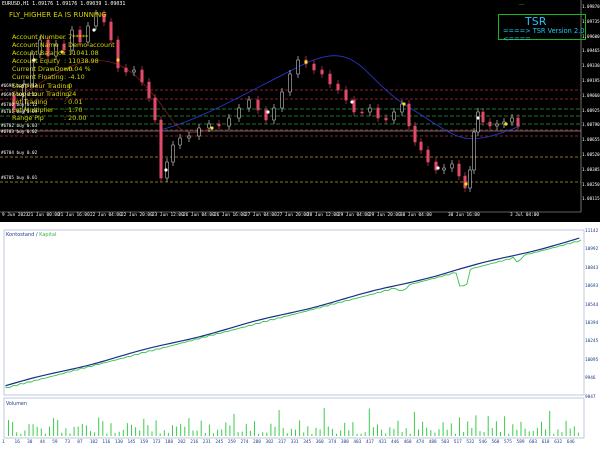 The width and height of the screenshot is (600, 454). What do you see at coordinates (323, 215) in the screenshot?
I see `price-x-tick: 28 Jun 12:00` at bounding box center [323, 215].